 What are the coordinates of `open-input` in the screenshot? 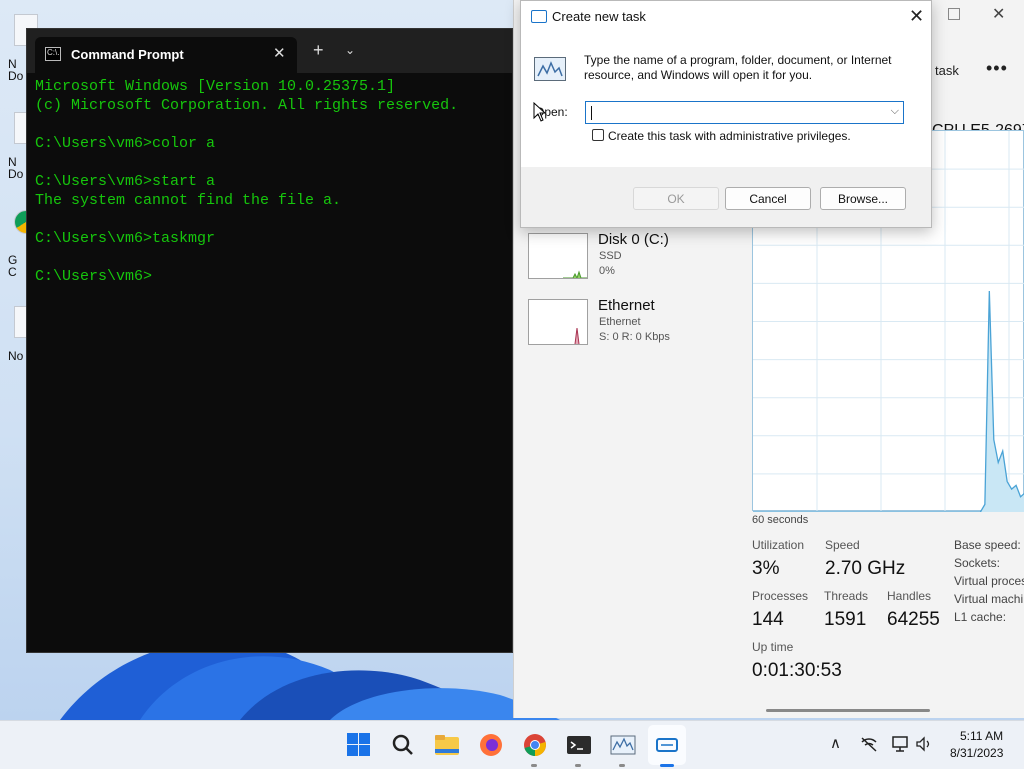 It's located at (739, 113).